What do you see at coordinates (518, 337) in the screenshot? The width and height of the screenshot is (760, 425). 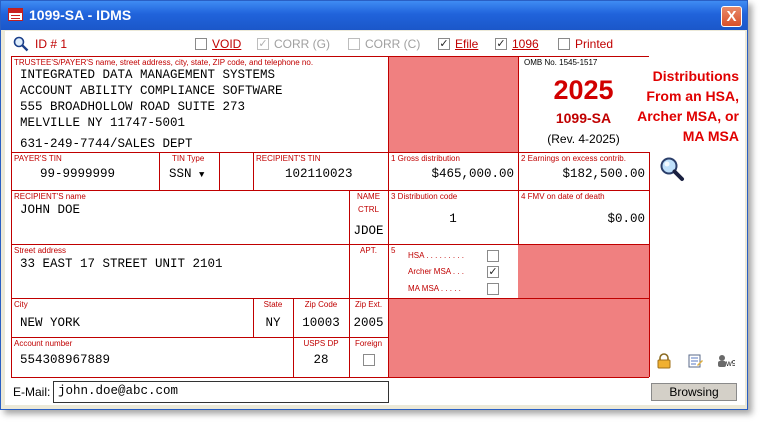 I see `shaded-area-bottom` at bounding box center [518, 337].